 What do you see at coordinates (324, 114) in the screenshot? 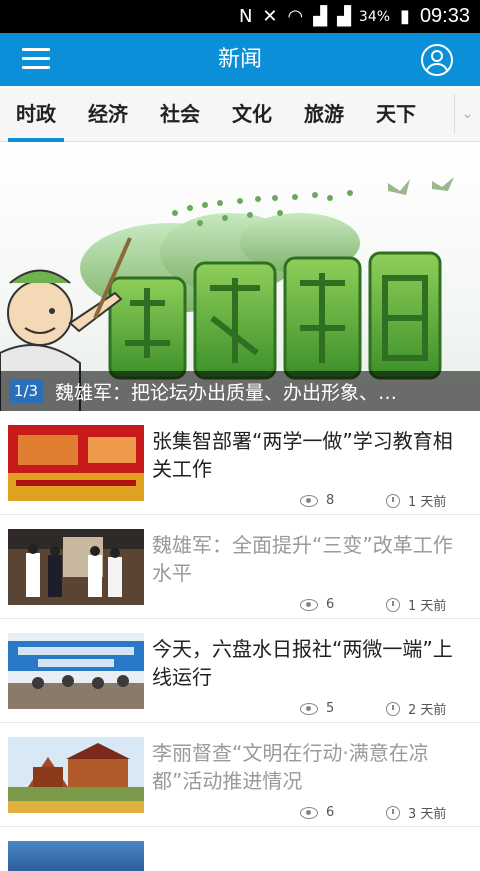
I see `tab-travel: 旅游` at bounding box center [324, 114].